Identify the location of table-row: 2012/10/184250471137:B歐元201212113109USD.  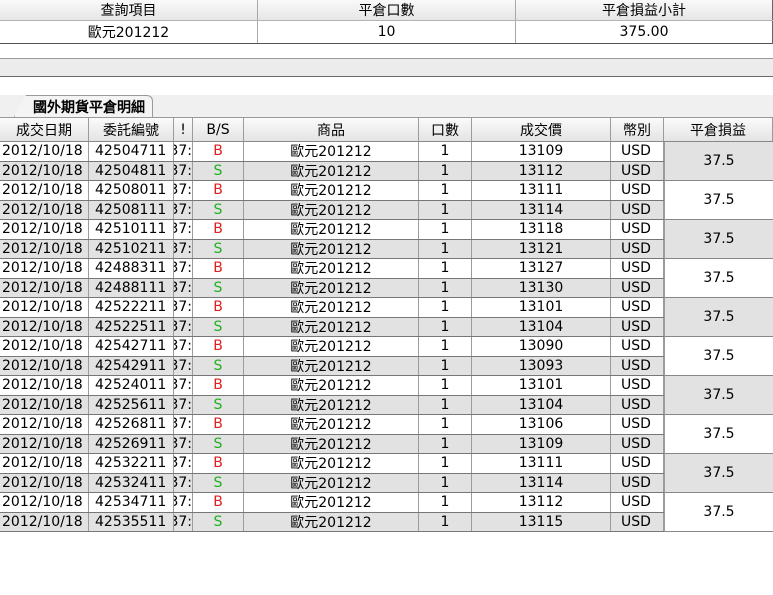
(386, 152).